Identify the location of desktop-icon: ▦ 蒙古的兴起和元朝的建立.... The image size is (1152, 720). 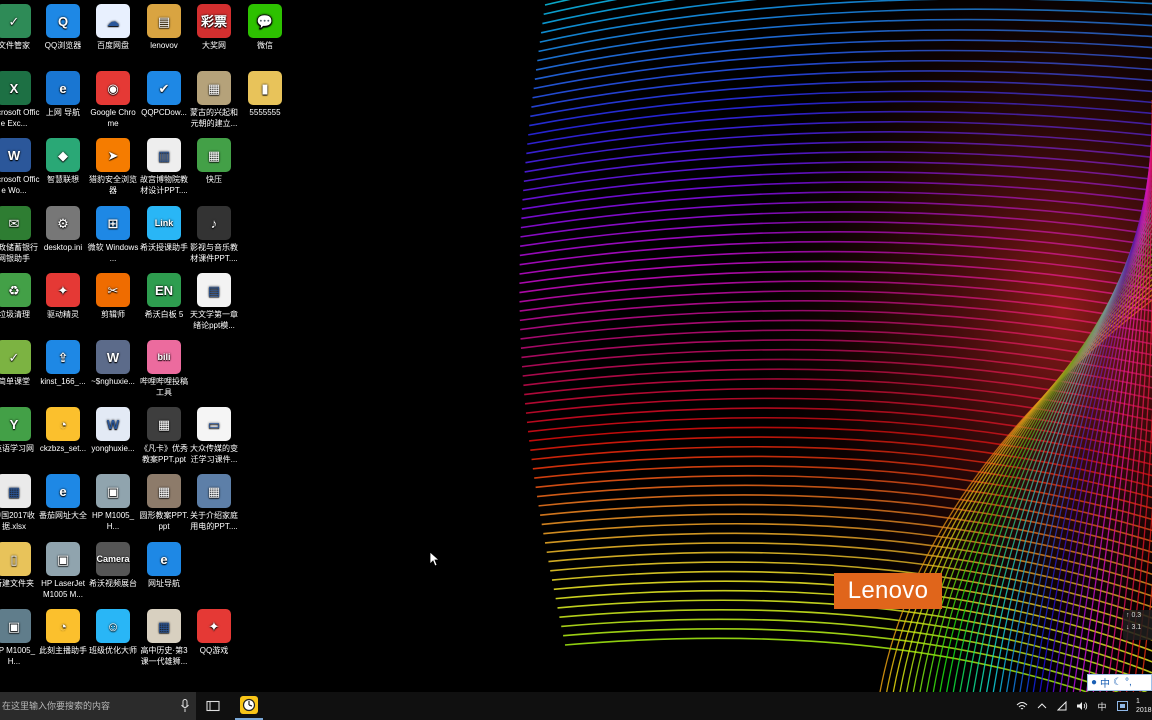
(214, 100).